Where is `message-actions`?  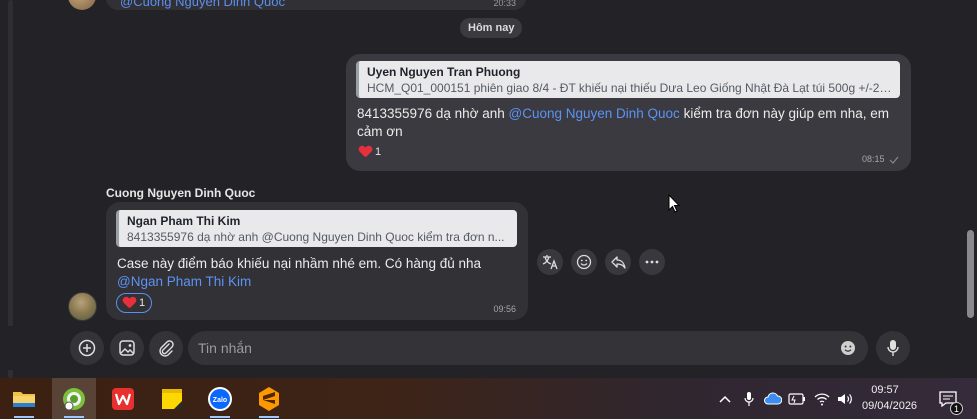 message-actions is located at coordinates (601, 262).